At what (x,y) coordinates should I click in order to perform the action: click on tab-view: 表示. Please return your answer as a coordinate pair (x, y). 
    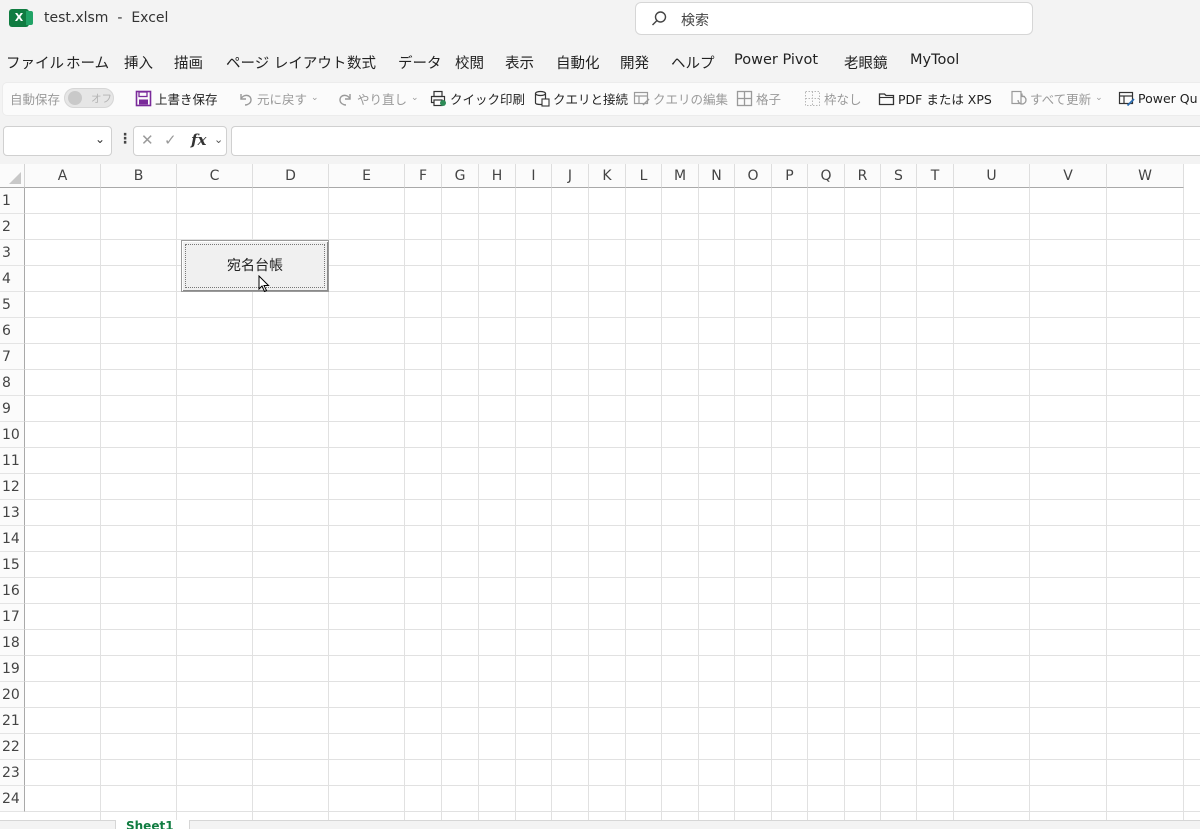
    Looking at the image, I should click on (519, 62).